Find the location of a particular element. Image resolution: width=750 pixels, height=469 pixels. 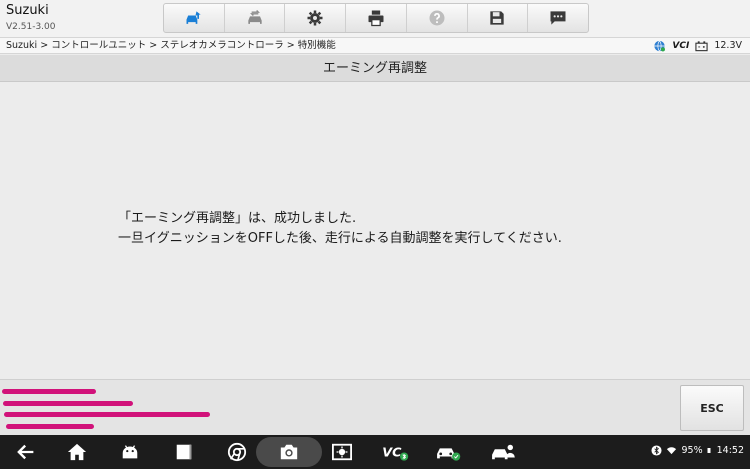

vci-status-label: VCI is located at coordinates (681, 46).